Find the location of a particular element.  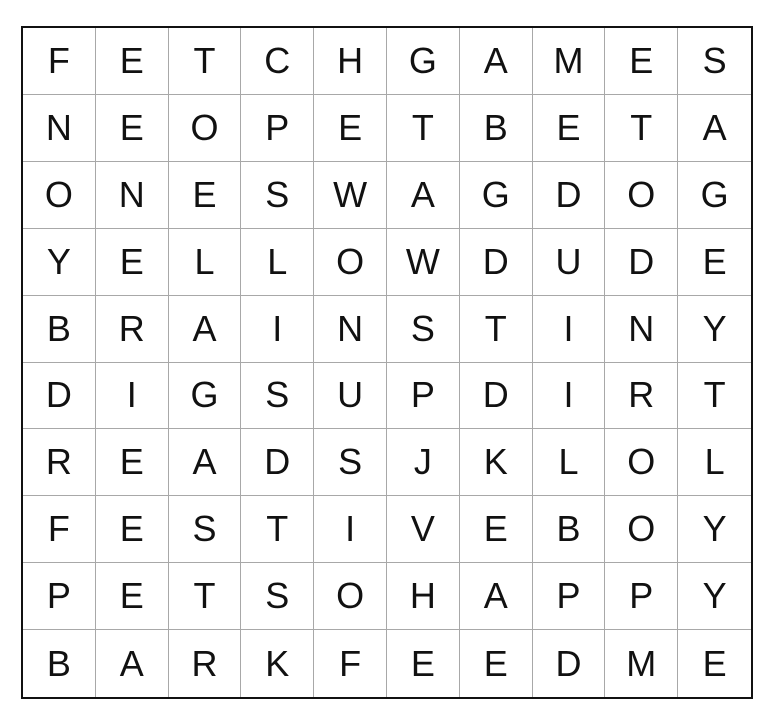

grid-cell-r5-c7: T is located at coordinates (496, 329).